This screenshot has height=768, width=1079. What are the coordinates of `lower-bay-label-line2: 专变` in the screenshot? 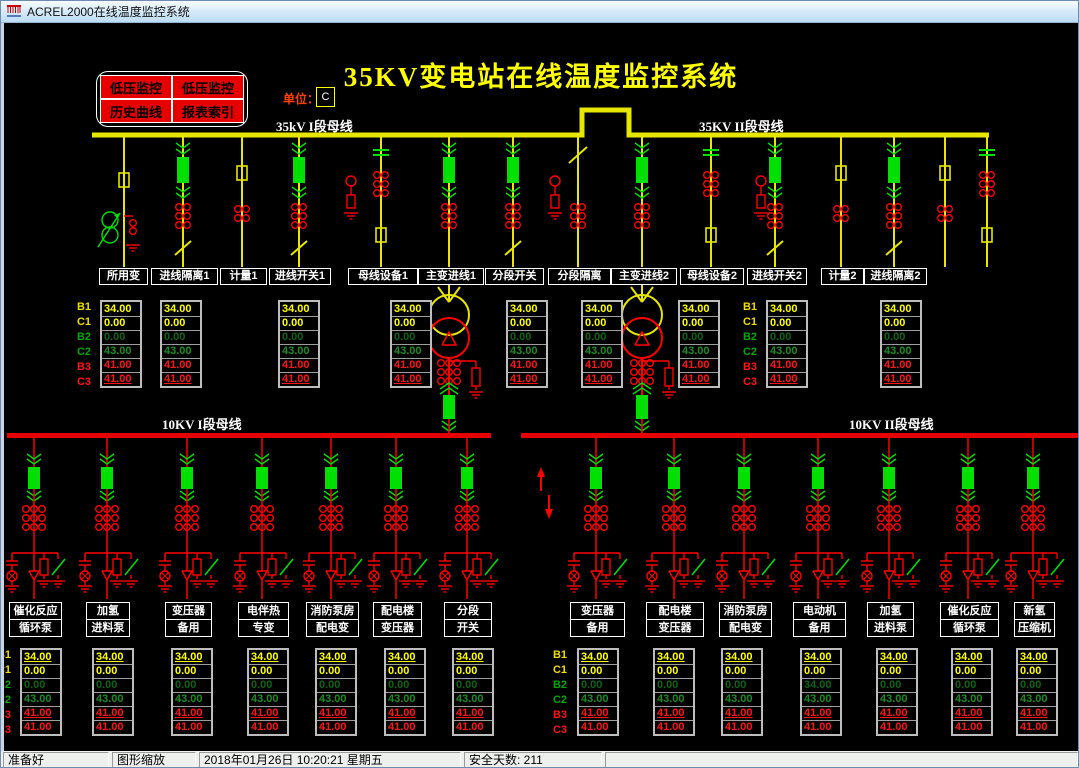 It's located at (263, 627).